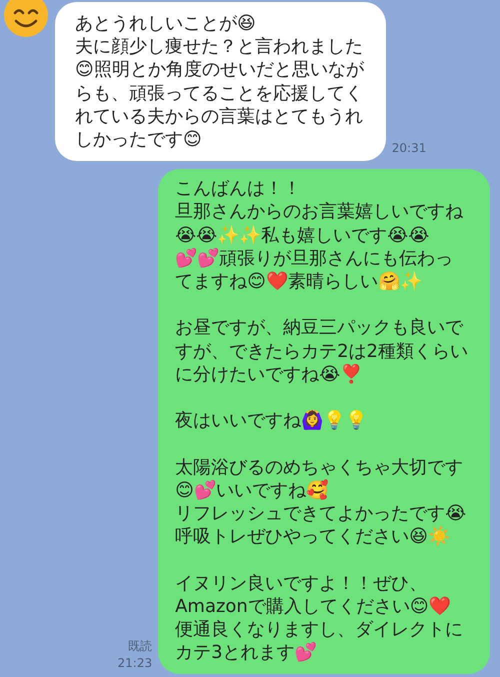  What do you see at coordinates (321, 514) in the screenshot?
I see `message-line: リフレッシュできてよかったです😭` at bounding box center [321, 514].